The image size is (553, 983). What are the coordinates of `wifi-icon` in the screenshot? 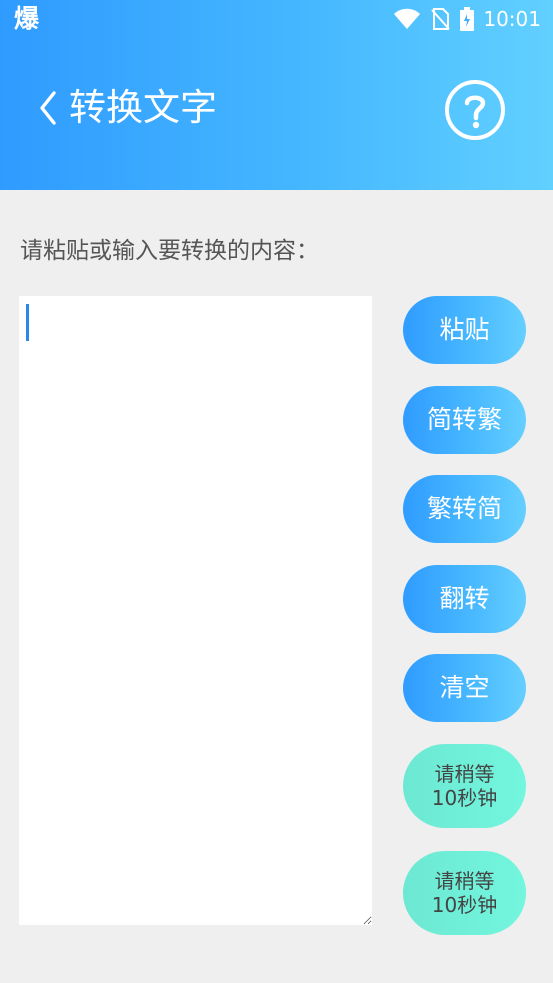 It's located at (407, 19).